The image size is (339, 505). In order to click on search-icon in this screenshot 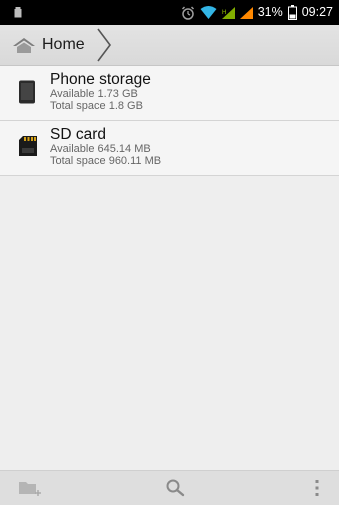, I will do `click(175, 488)`.